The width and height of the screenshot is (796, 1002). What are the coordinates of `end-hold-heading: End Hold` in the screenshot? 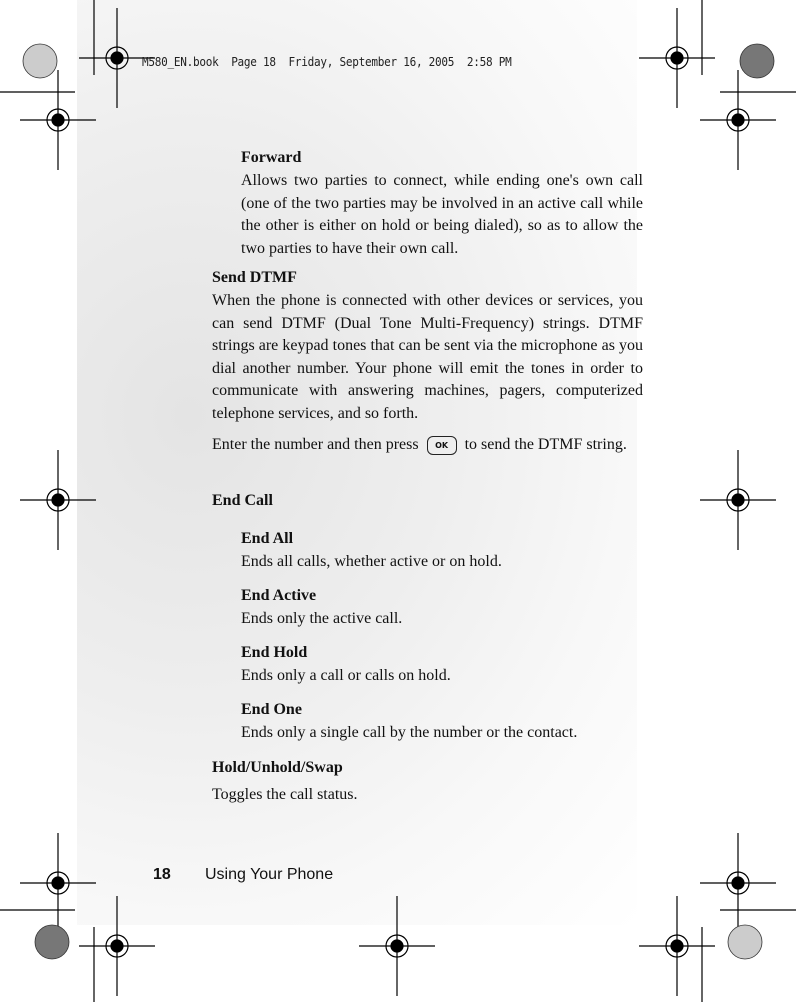 It's located at (274, 652).